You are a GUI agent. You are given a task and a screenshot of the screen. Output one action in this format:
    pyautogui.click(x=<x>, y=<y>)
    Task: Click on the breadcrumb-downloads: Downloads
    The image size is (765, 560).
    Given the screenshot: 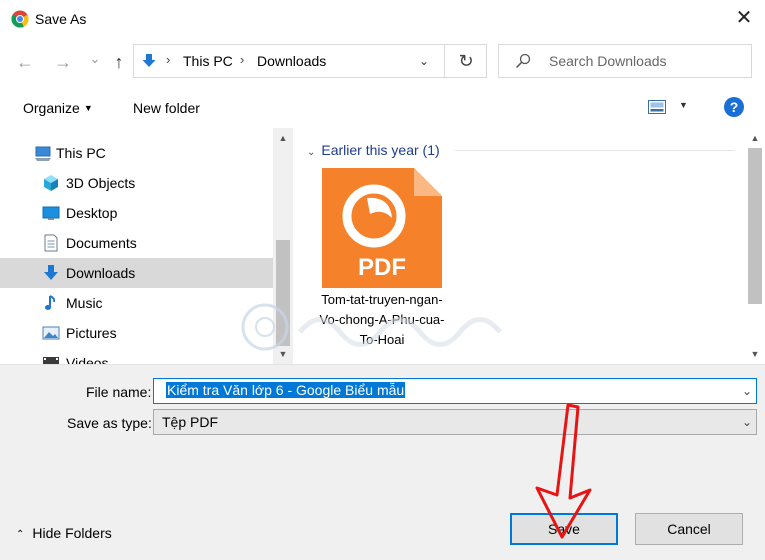 What is the action you would take?
    pyautogui.click(x=291, y=61)
    